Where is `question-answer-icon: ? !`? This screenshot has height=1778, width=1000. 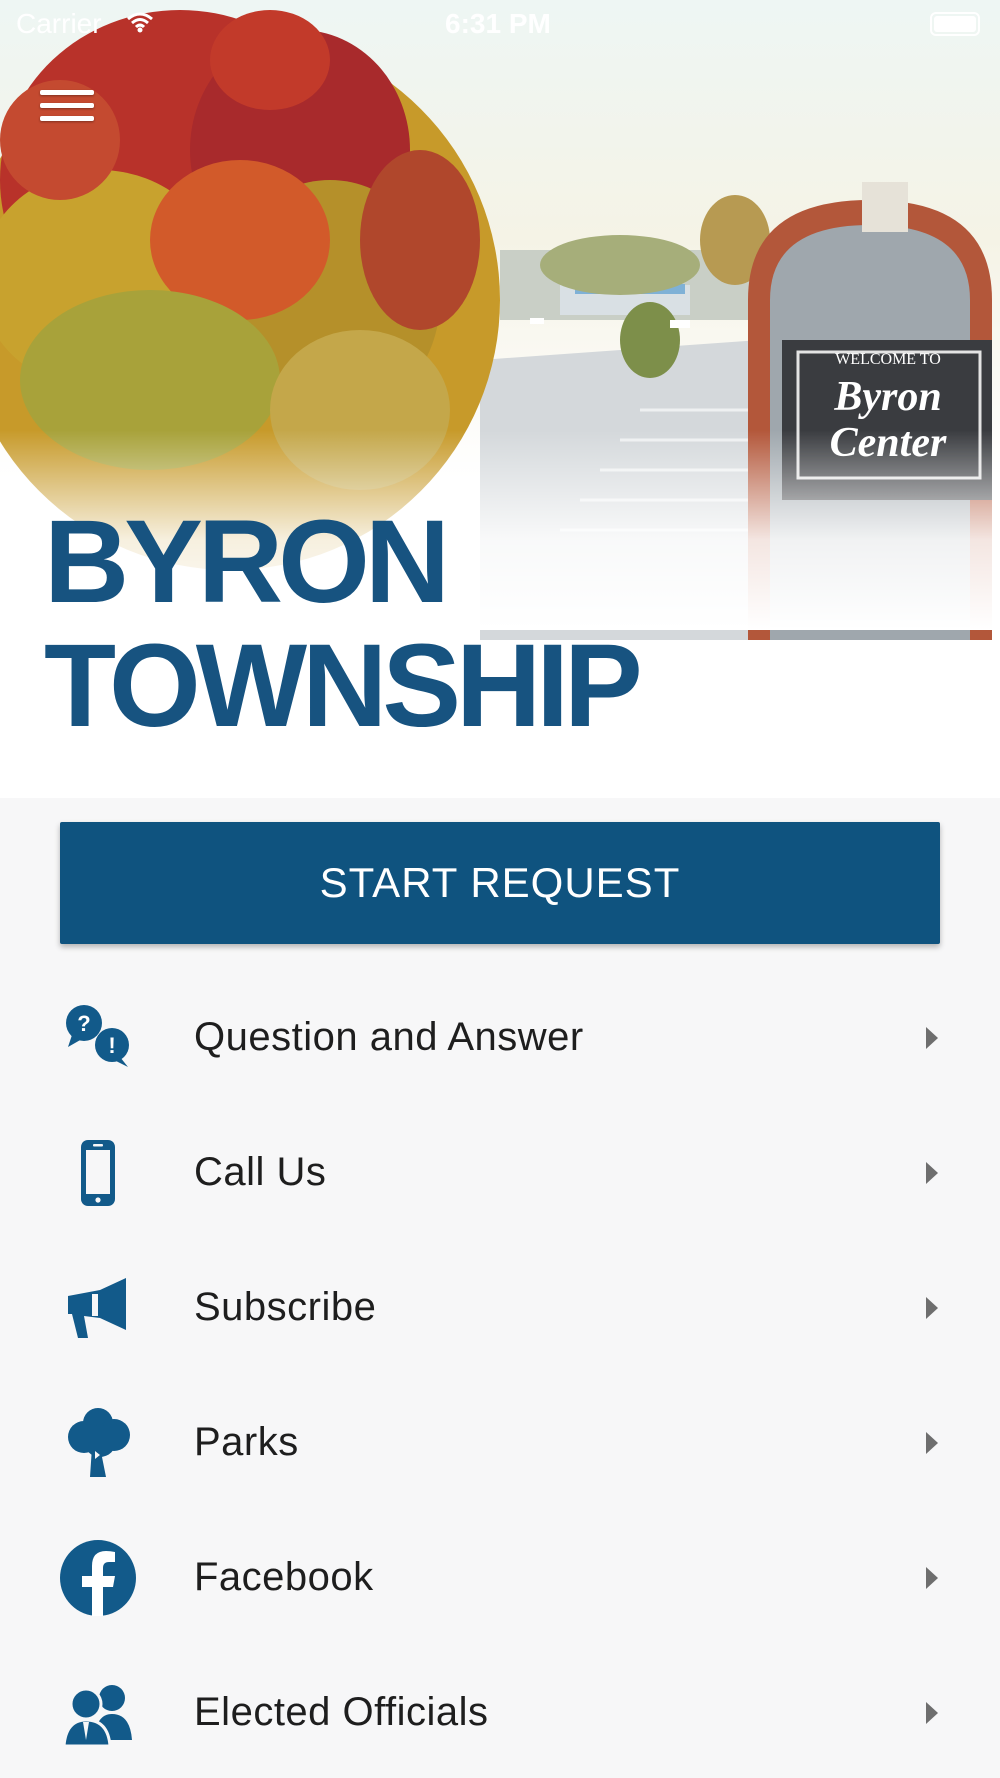
question-answer-icon: ? ! is located at coordinates (98, 1038).